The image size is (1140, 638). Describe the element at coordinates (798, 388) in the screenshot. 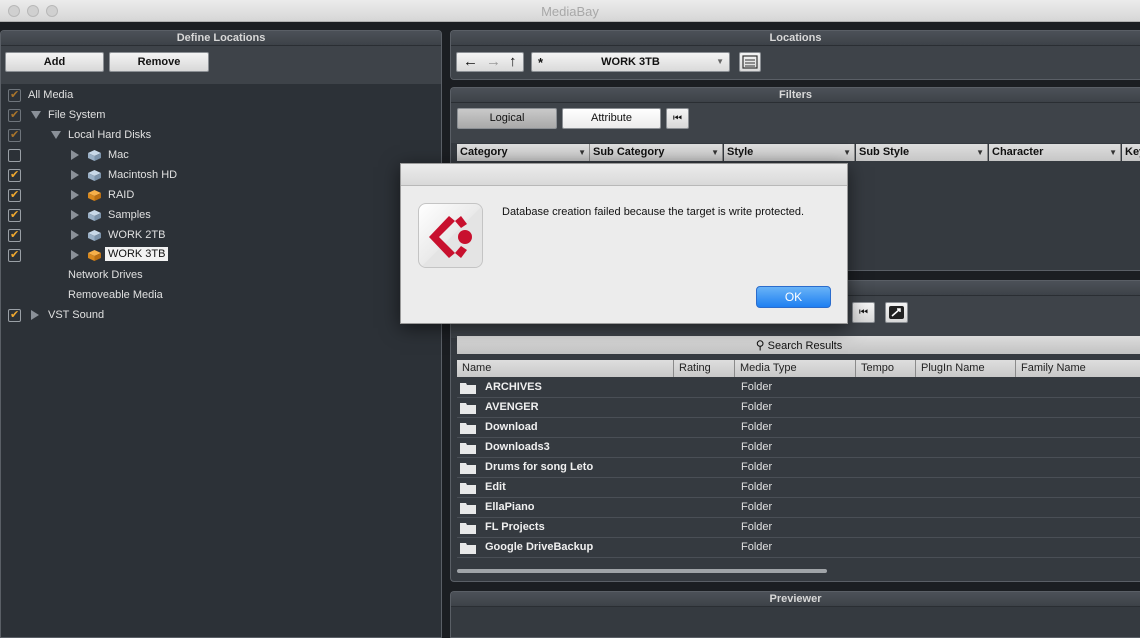

I see `table-row: ARCHIVES Folder` at that location.